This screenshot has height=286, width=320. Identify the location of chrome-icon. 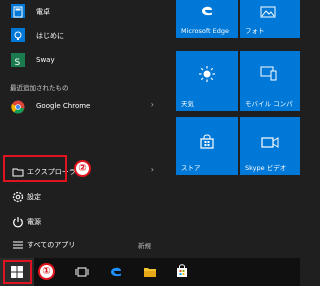
(18, 106).